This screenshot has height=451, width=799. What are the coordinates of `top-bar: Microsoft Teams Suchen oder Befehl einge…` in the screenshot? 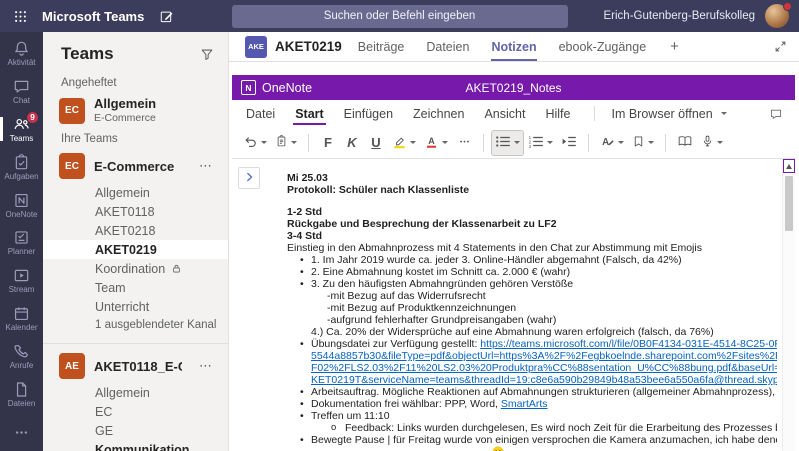 It's located at (399, 16).